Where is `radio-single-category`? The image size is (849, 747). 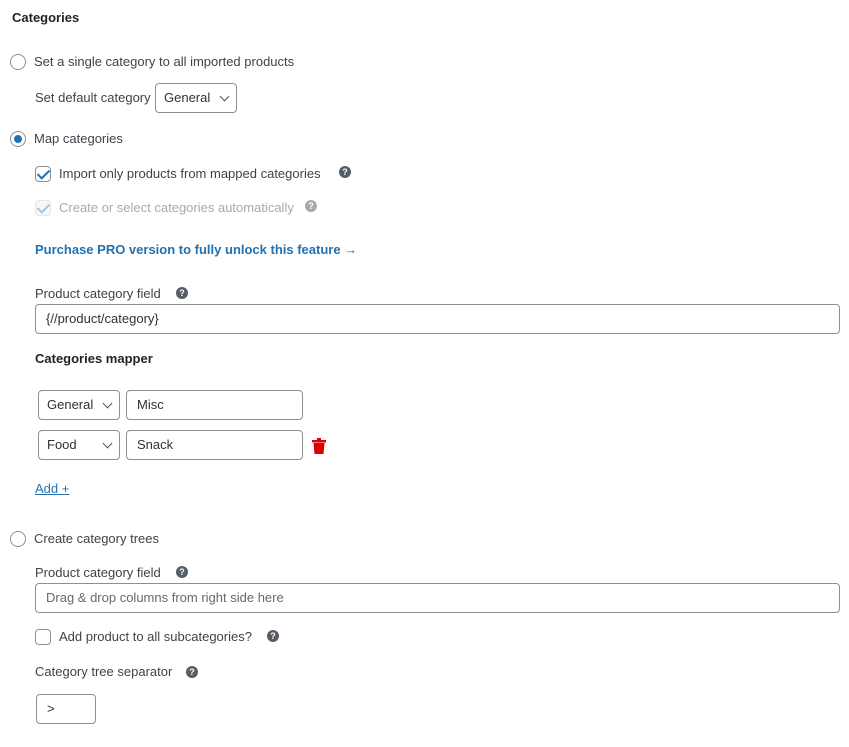 radio-single-category is located at coordinates (18, 62).